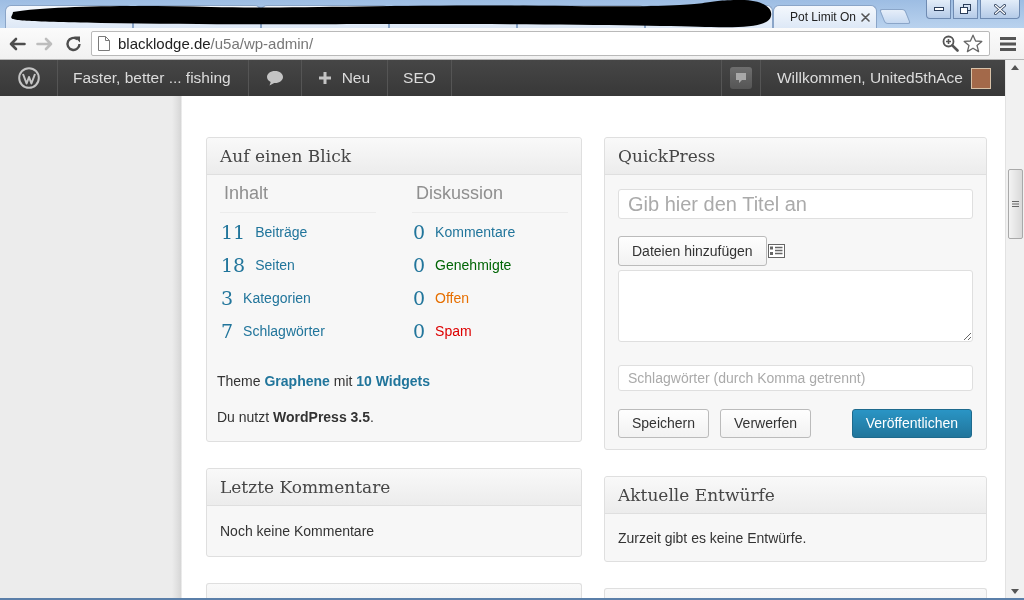 Image resolution: width=1024 pixels, height=600 pixels. I want to click on page-icon, so click(104, 43).